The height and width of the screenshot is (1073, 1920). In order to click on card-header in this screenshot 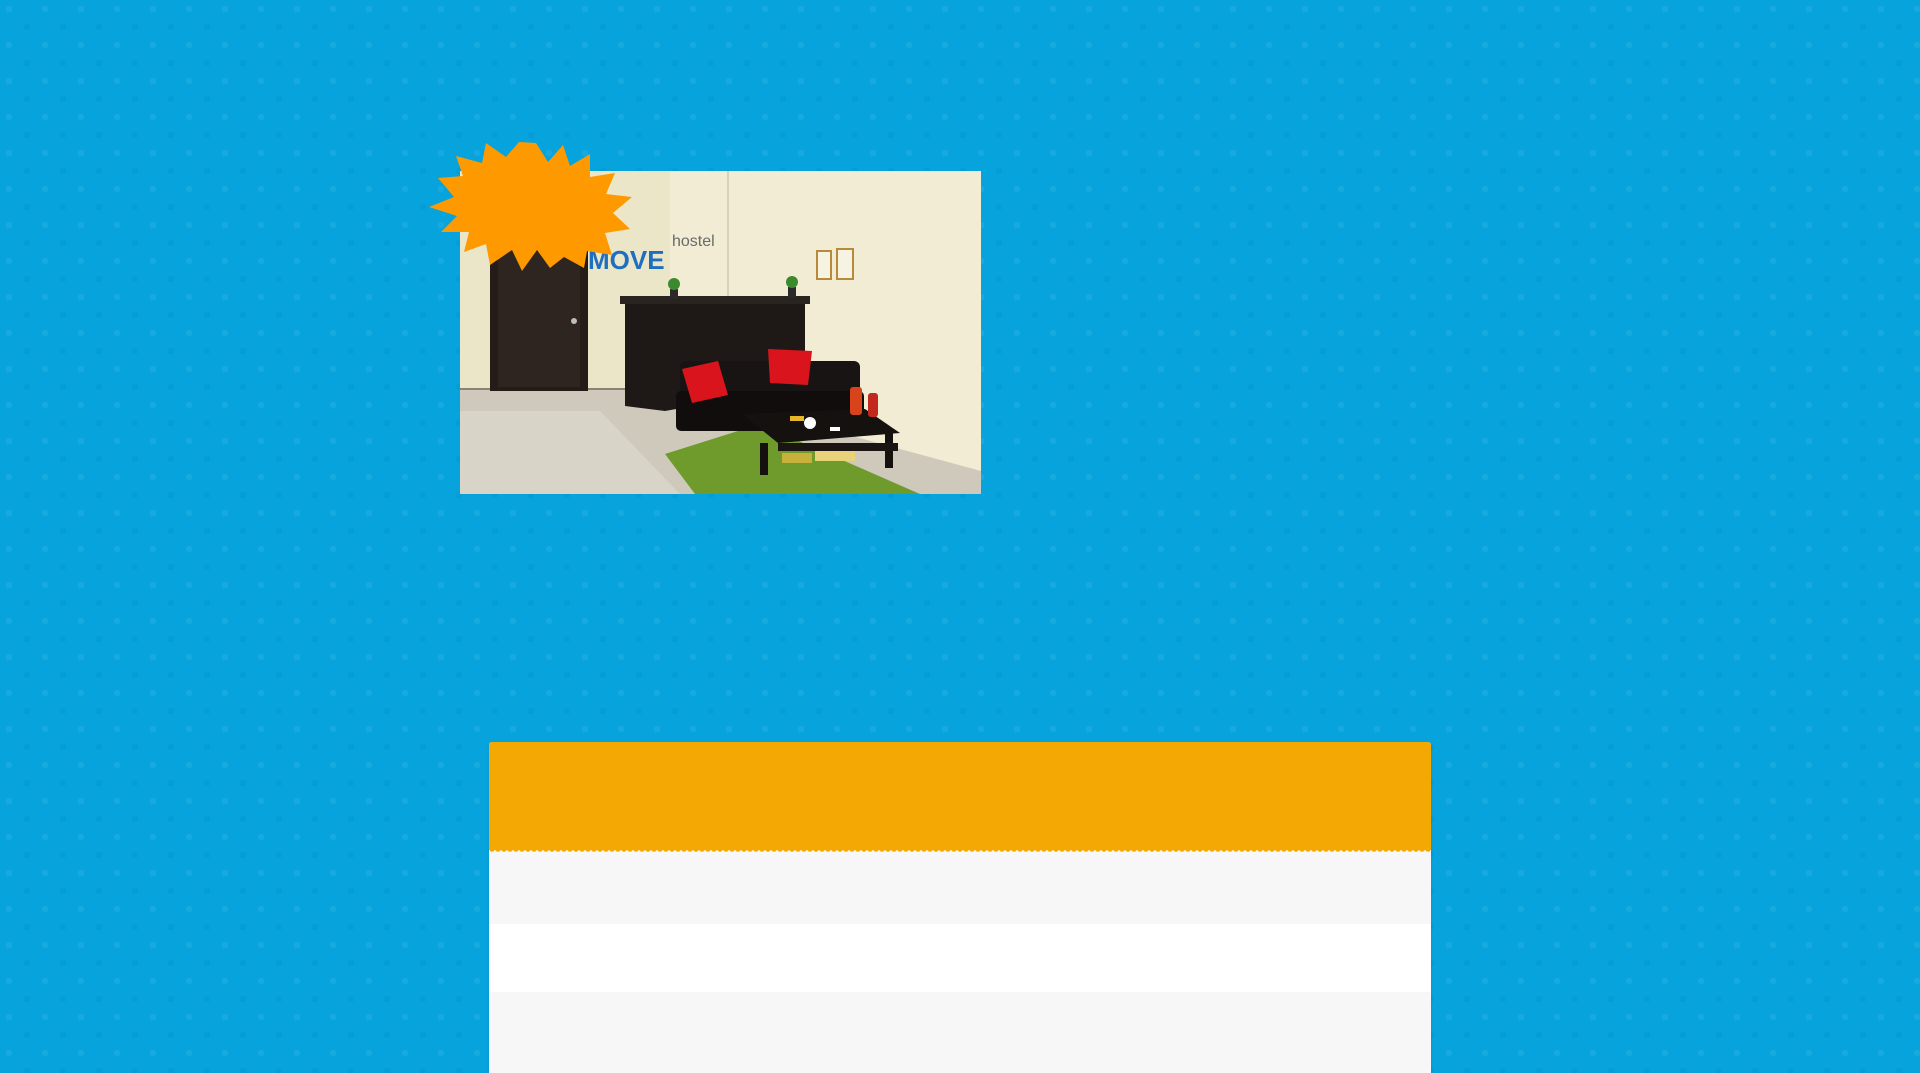, I will do `click(960, 798)`.